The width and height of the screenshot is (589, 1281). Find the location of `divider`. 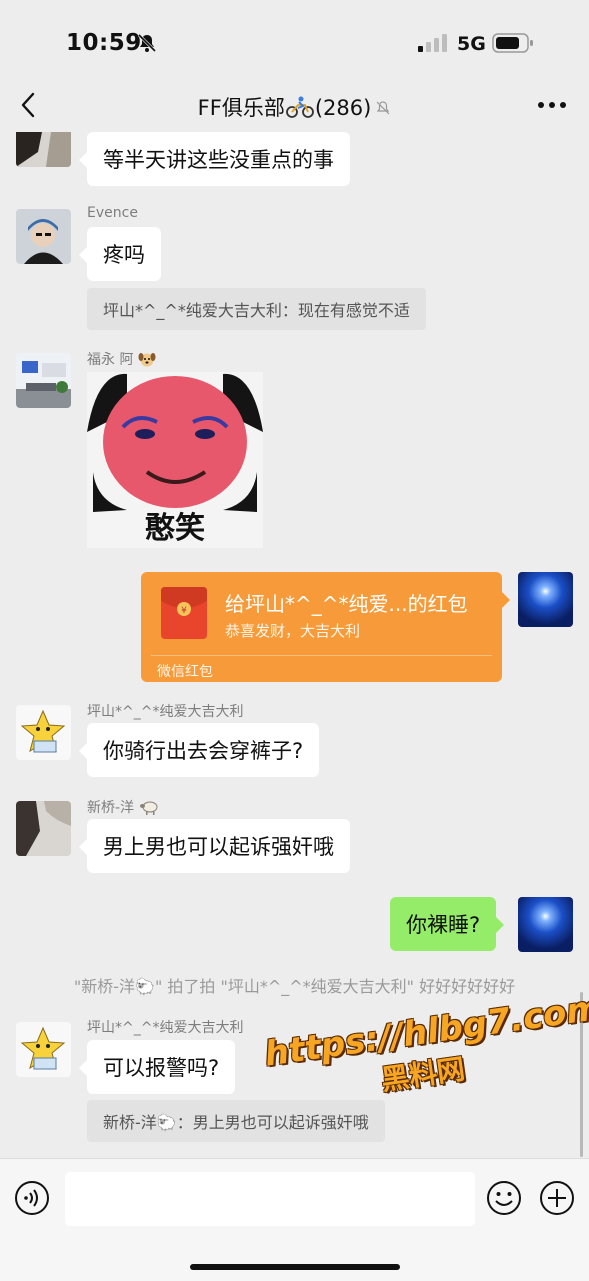

divider is located at coordinates (321, 655).